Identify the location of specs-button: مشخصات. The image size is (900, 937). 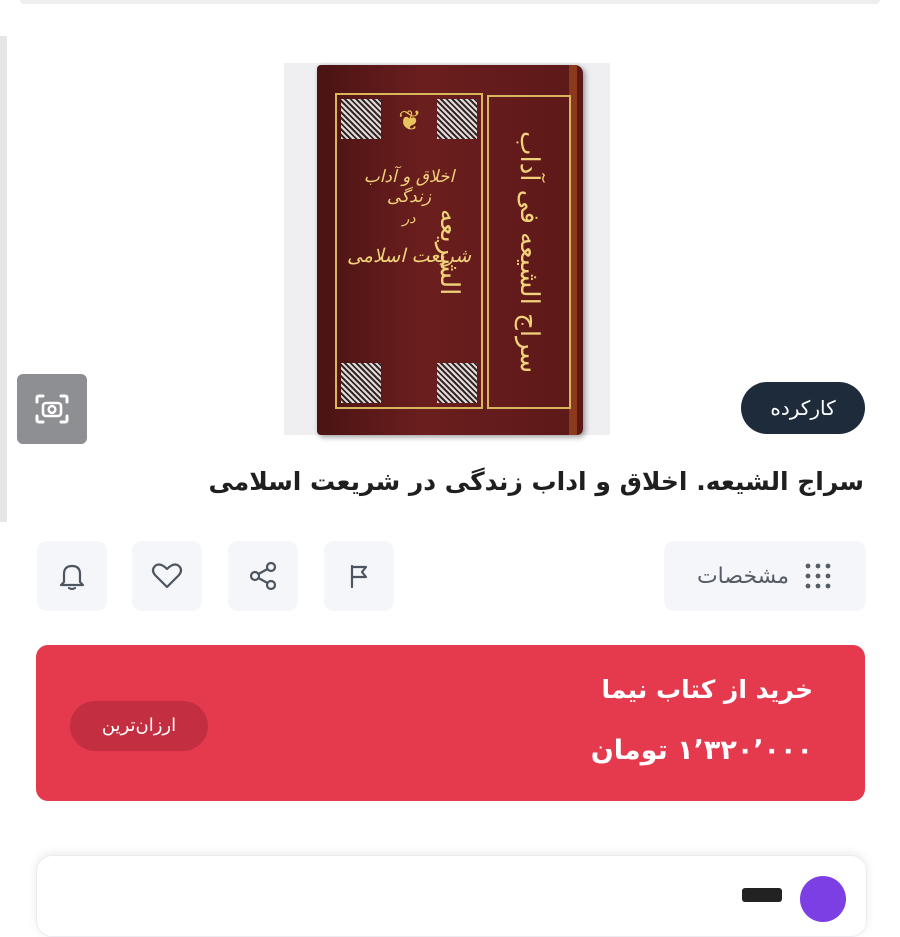
(765, 576).